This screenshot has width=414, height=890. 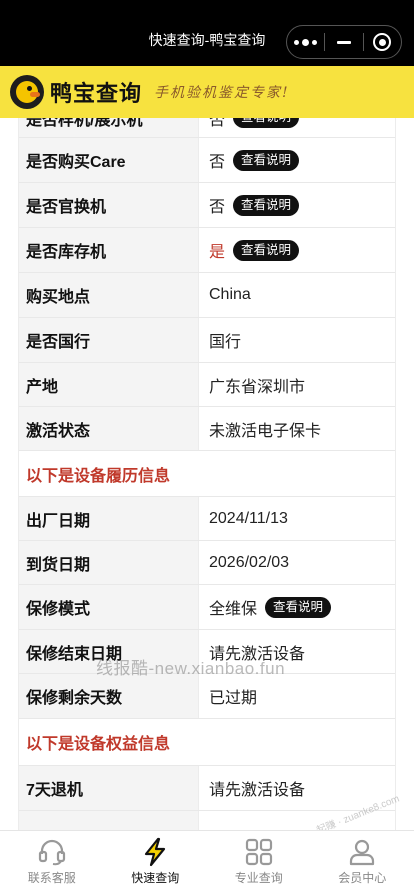 I want to click on row-label: 到货日期, so click(x=108, y=562).